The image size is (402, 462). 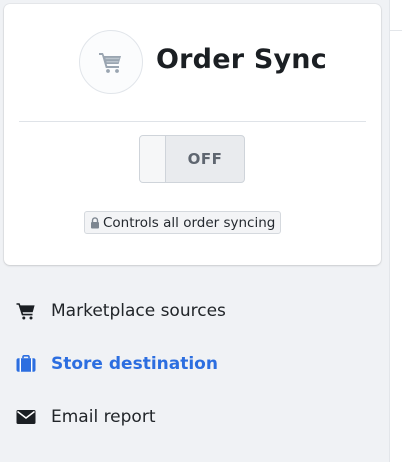 What do you see at coordinates (189, 222) in the screenshot?
I see `badge-text: Controls all order syncing` at bounding box center [189, 222].